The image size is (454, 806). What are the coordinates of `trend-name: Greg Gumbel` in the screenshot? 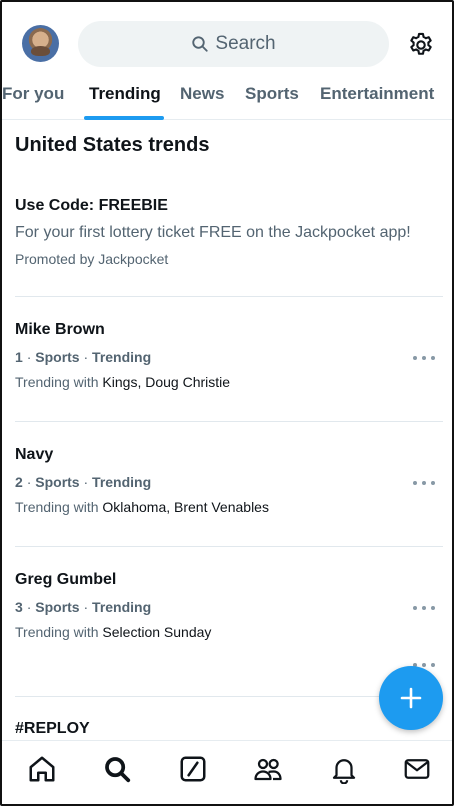 It's located at (66, 579).